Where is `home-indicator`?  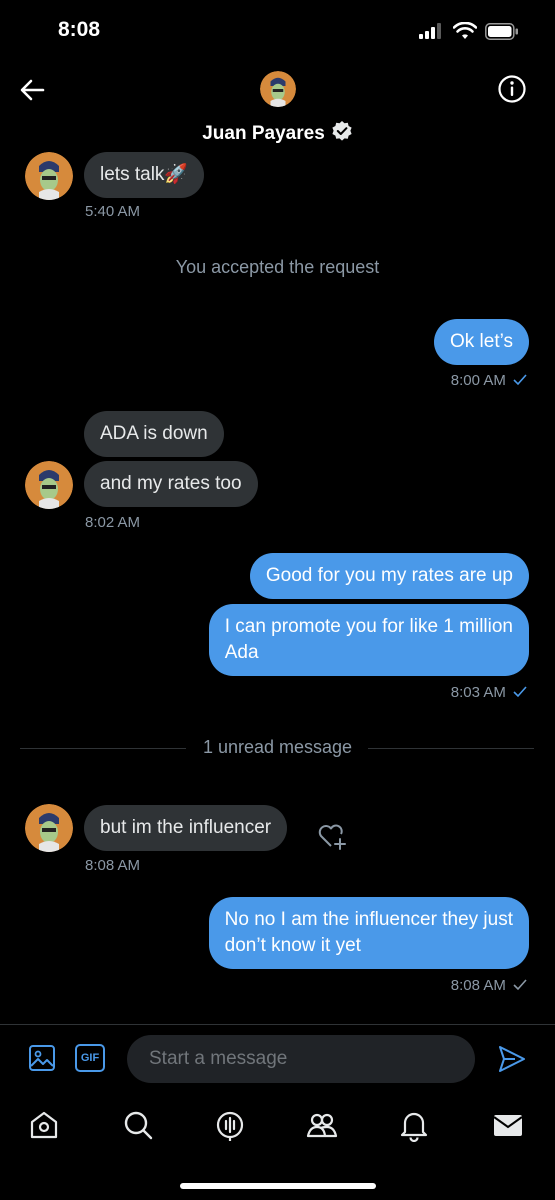
home-indicator is located at coordinates (278, 1186).